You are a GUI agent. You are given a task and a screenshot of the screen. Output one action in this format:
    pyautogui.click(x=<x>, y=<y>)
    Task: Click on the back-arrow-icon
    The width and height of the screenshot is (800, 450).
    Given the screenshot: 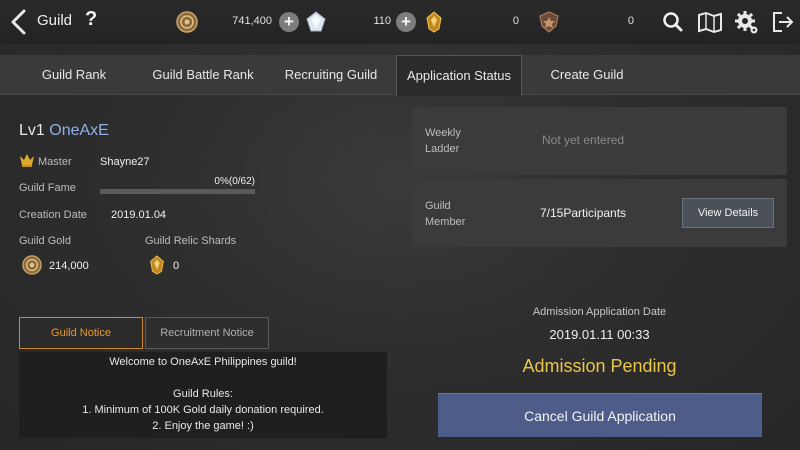 What is the action you would take?
    pyautogui.click(x=19, y=22)
    